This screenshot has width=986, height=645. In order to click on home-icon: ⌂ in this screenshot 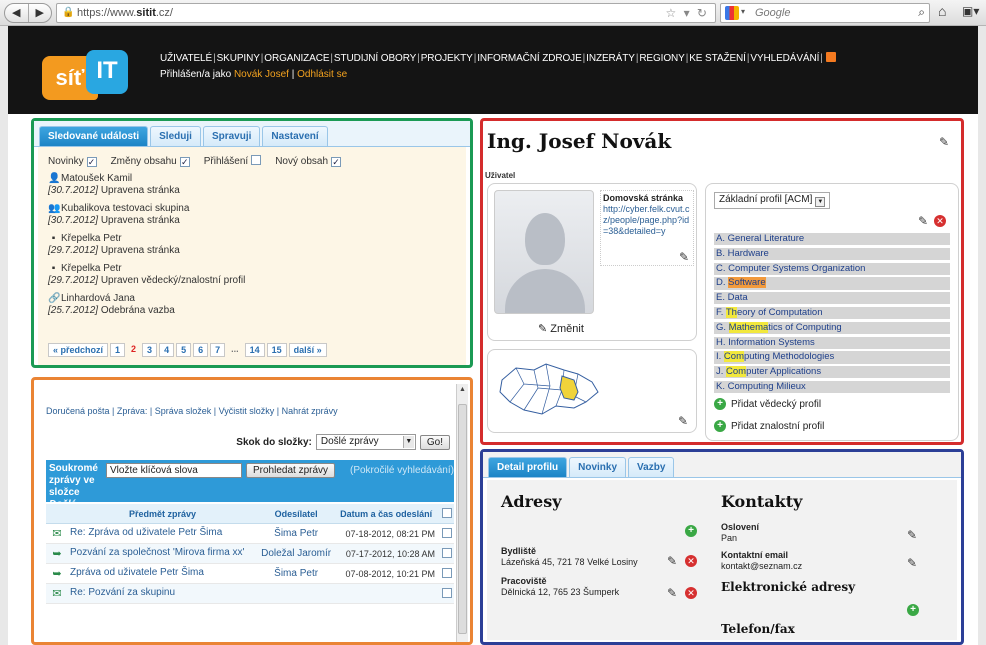, I will do `click(942, 11)`.